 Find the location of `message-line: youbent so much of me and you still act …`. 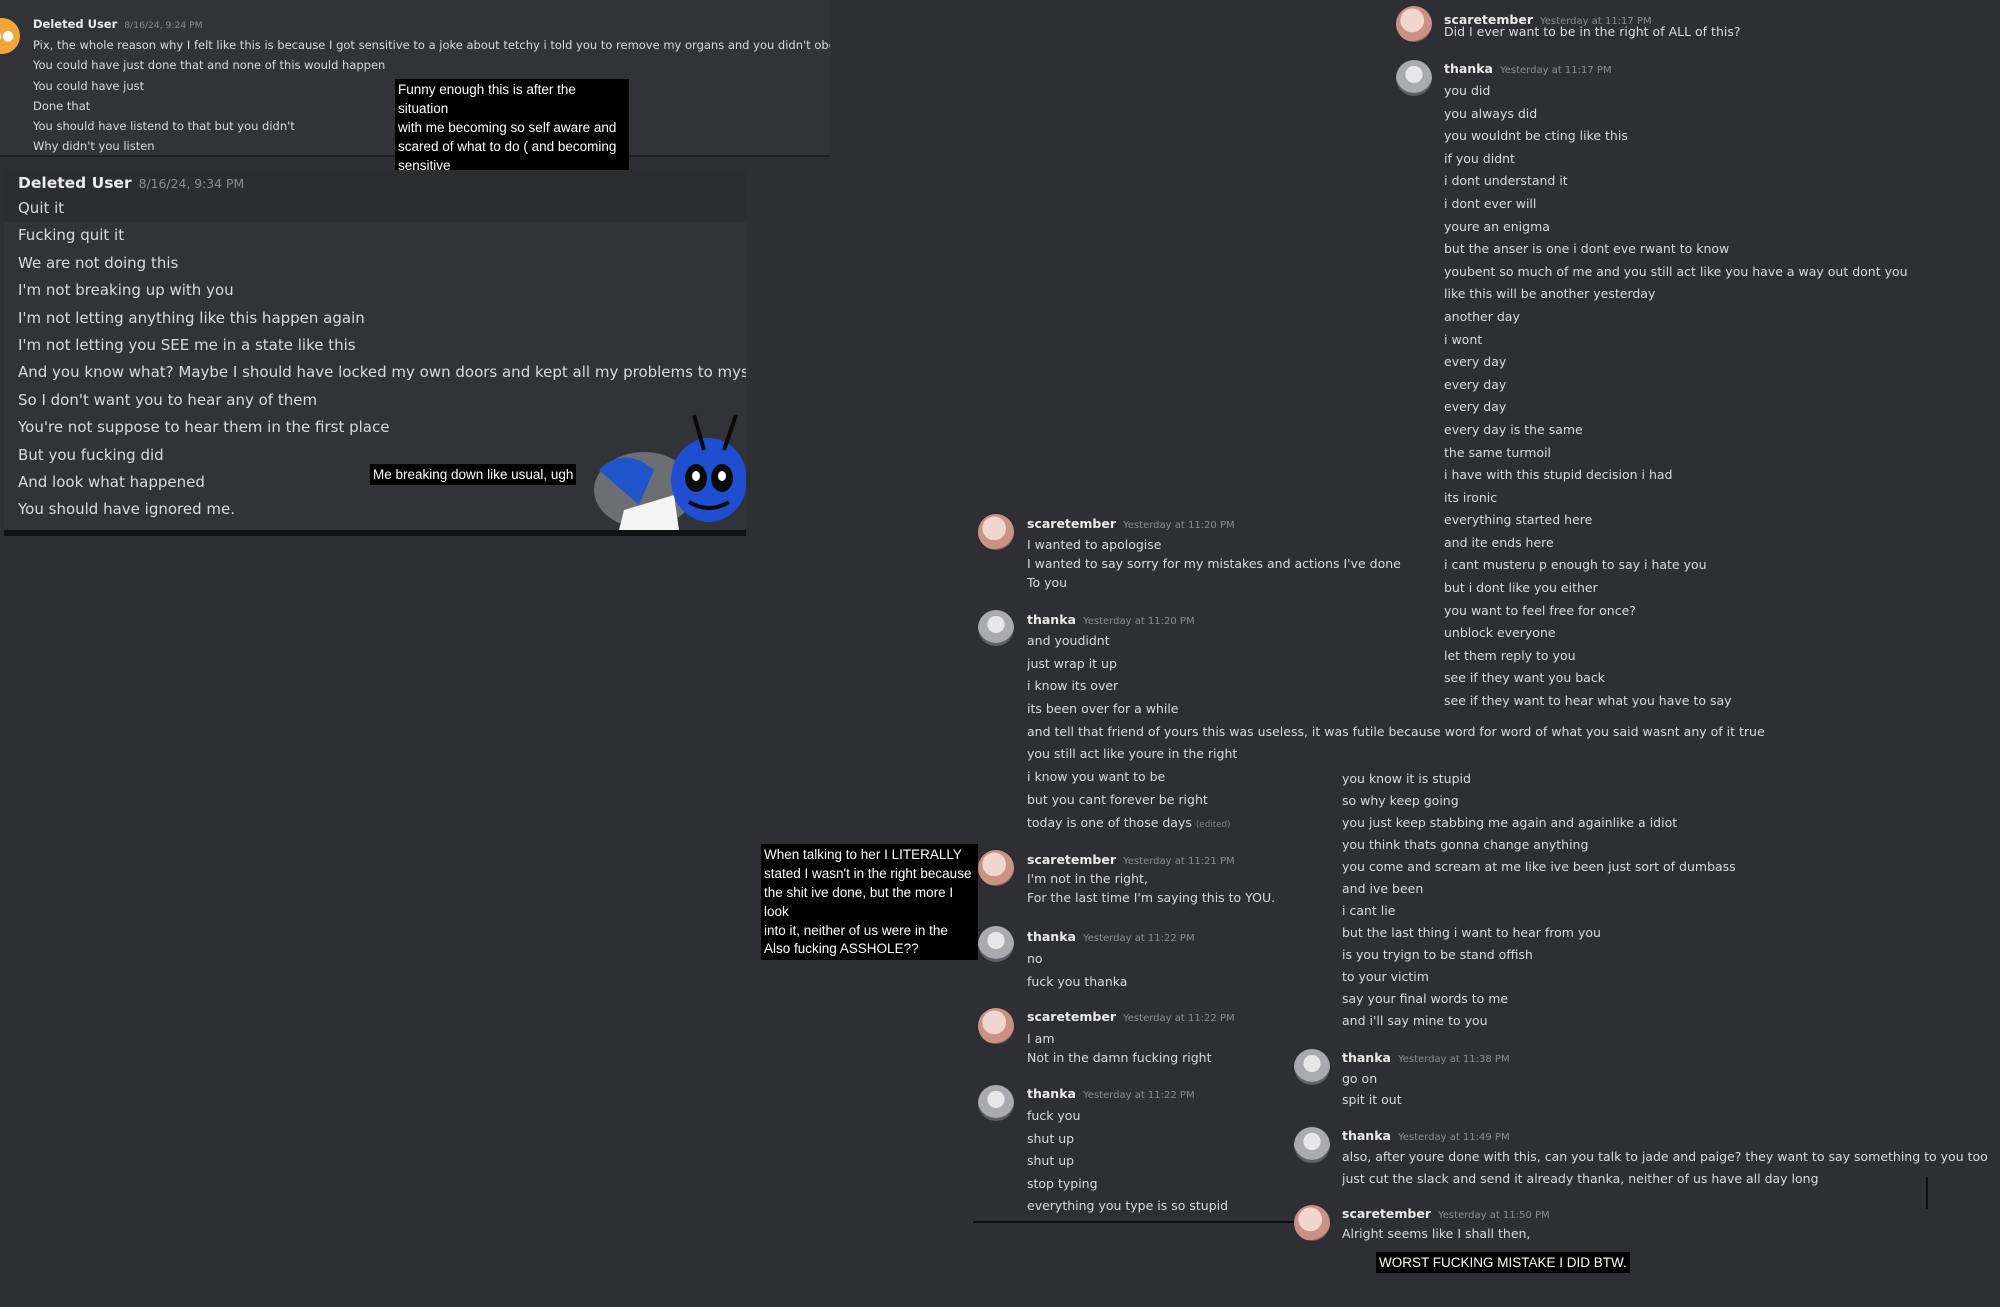

message-line: youbent so much of me and you still act … is located at coordinates (1676, 271).